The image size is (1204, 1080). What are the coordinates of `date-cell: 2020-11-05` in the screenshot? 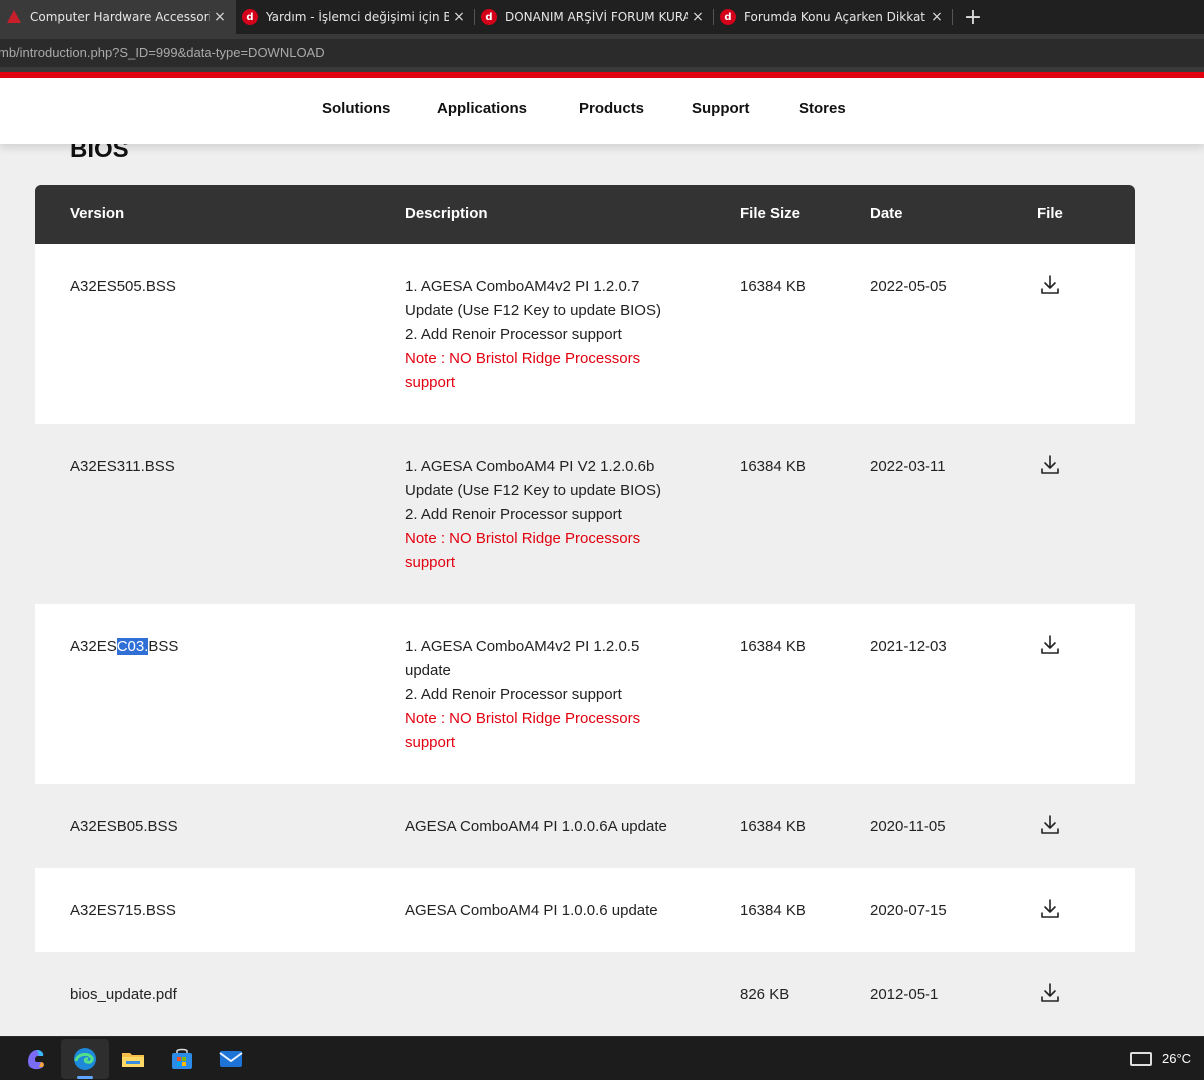 It's located at (908, 826).